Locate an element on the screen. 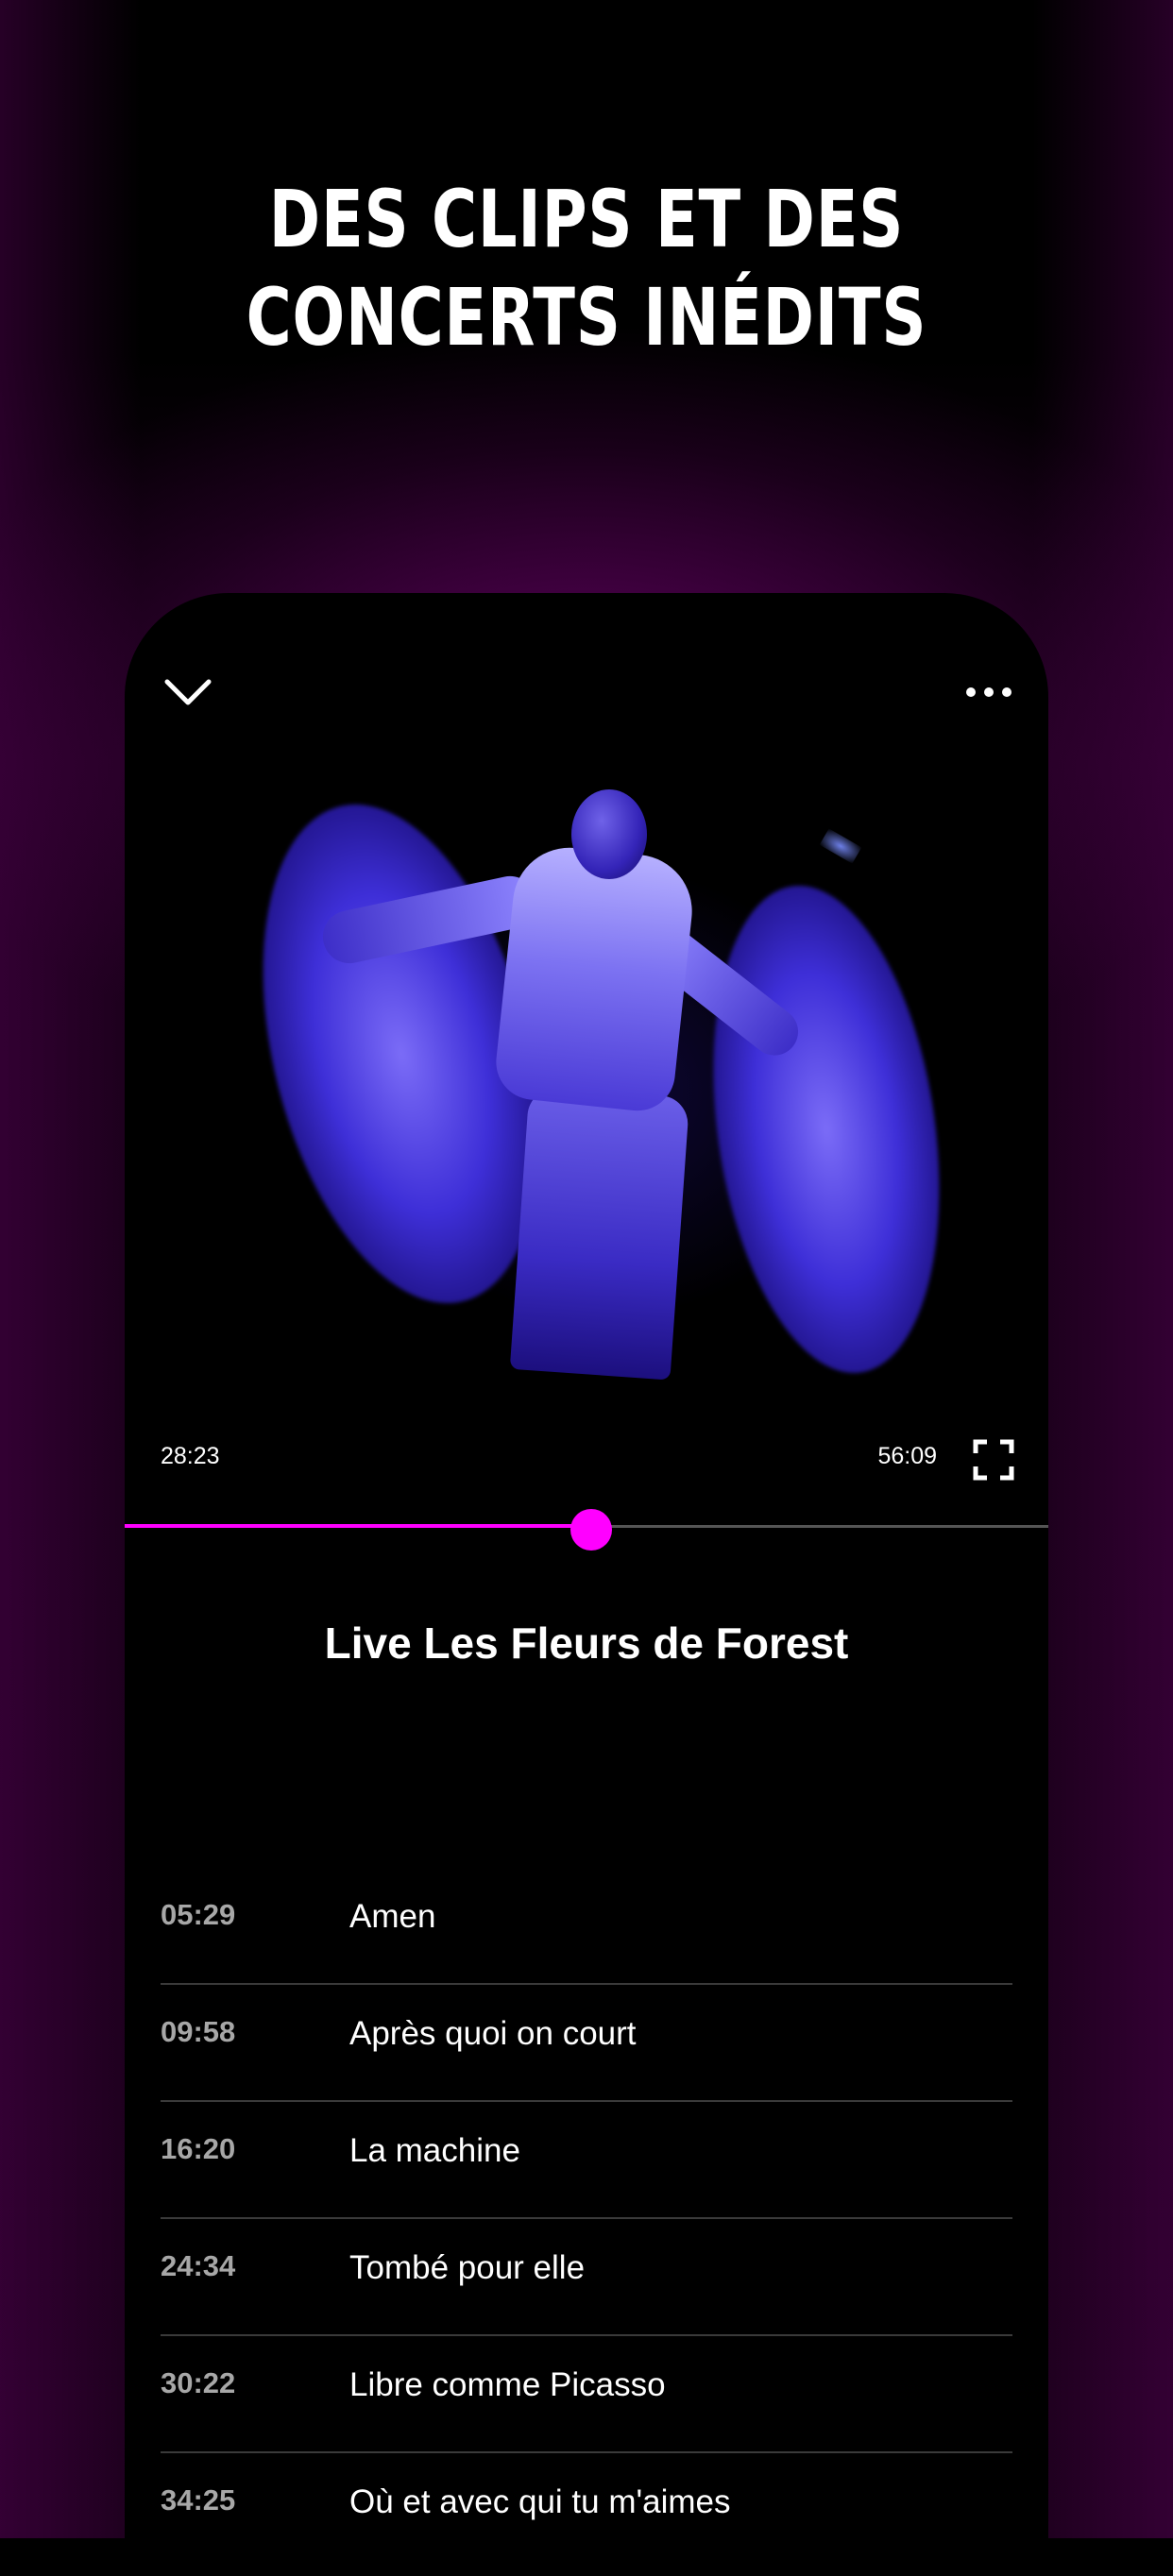  track-title: Où et avec qui tu m'aimes is located at coordinates (540, 2501).